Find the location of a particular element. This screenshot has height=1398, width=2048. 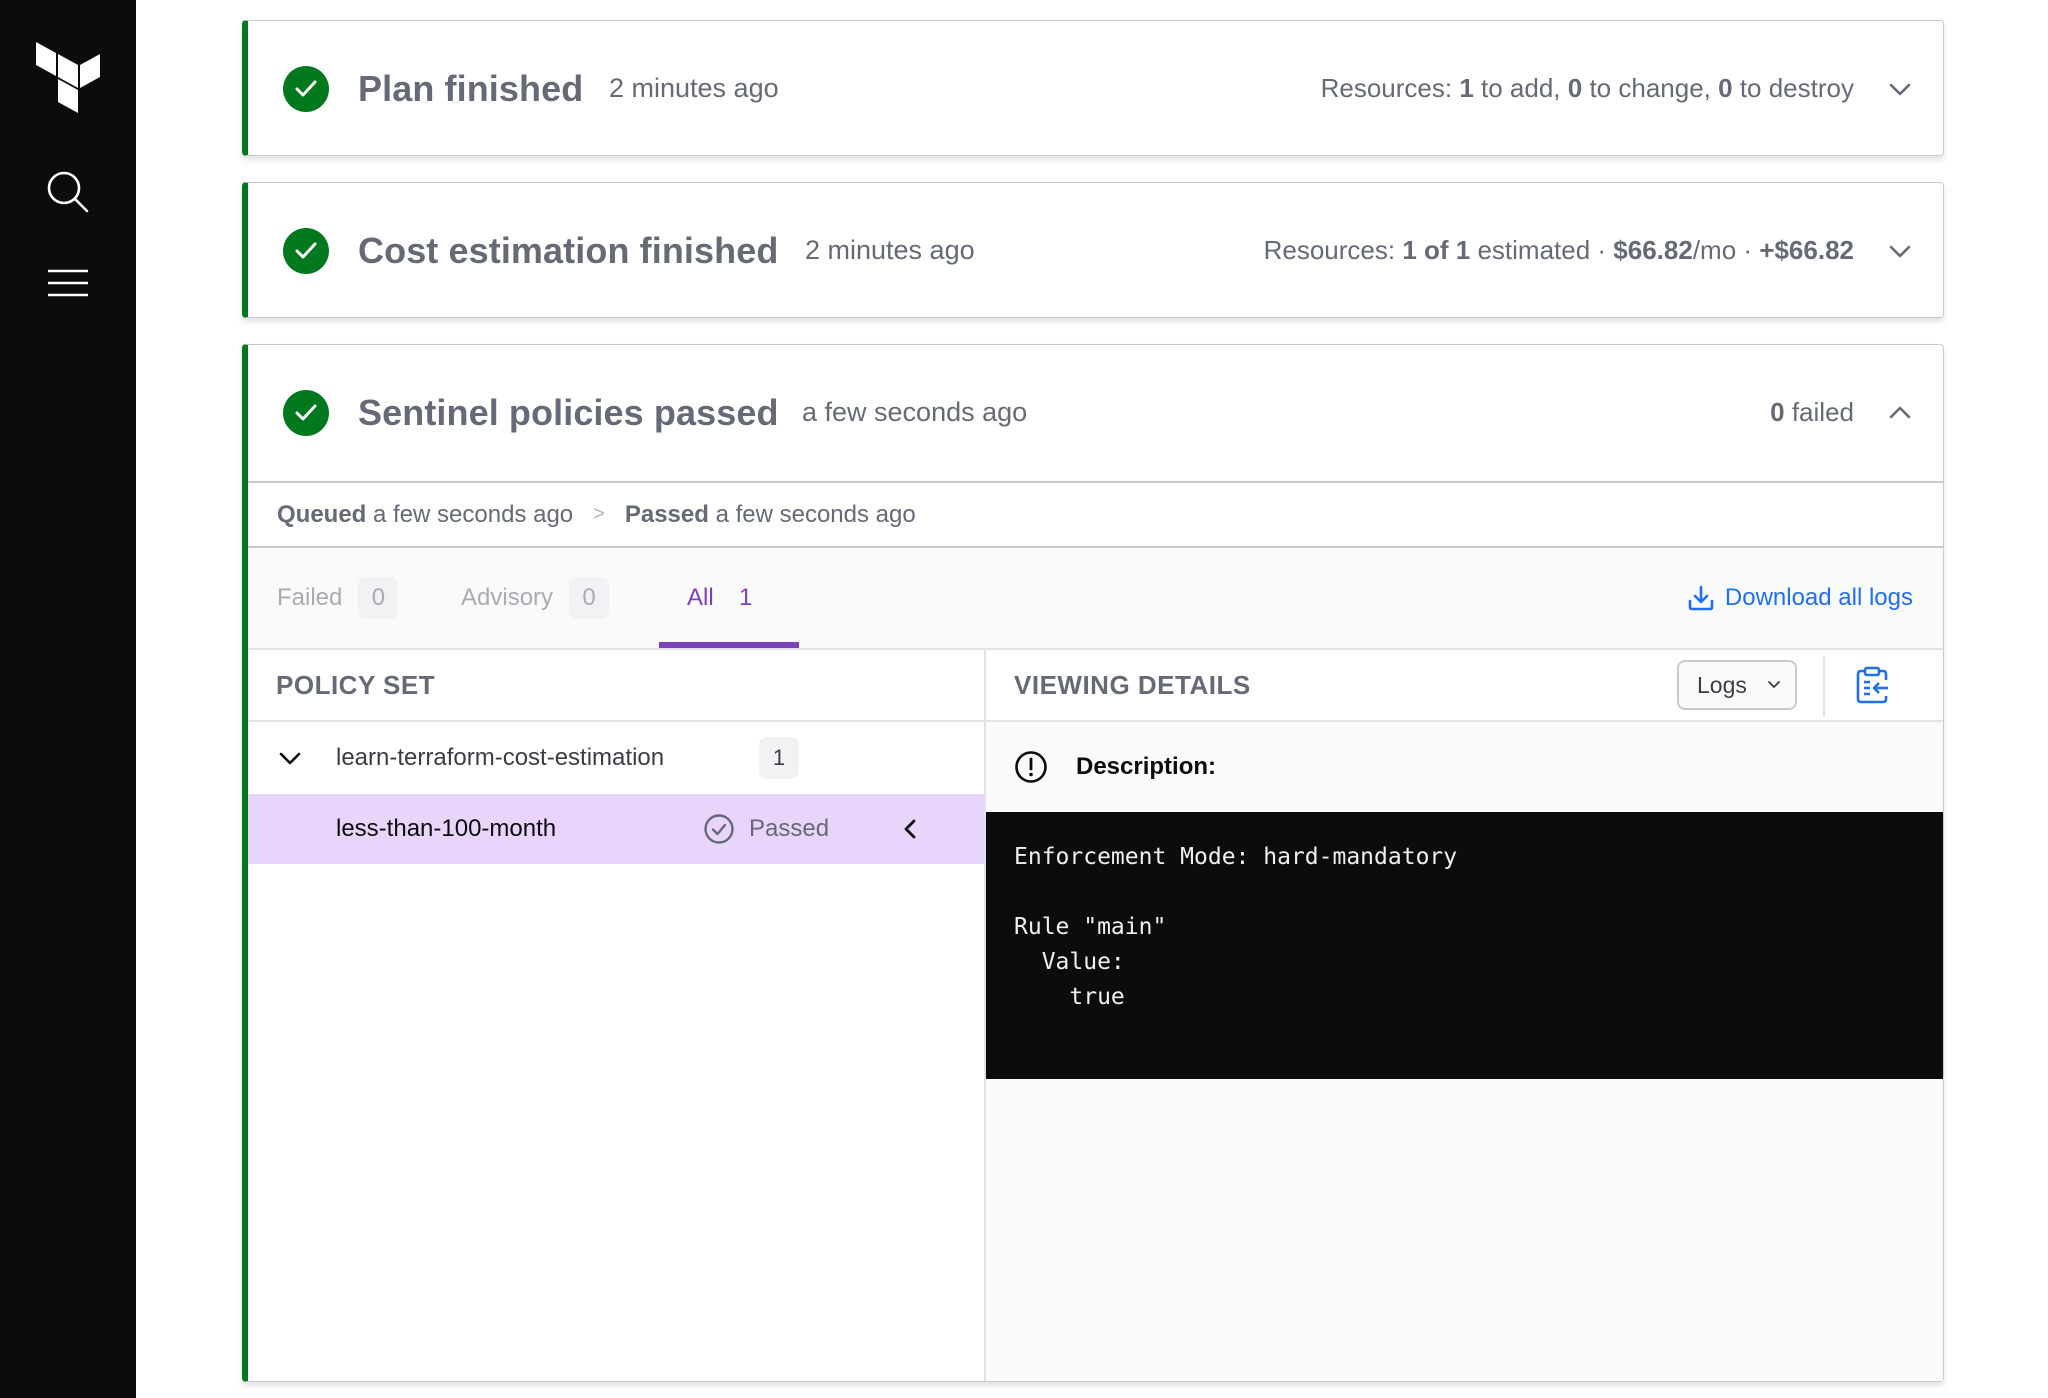

clipboard-copy-icon is located at coordinates (1872, 685).